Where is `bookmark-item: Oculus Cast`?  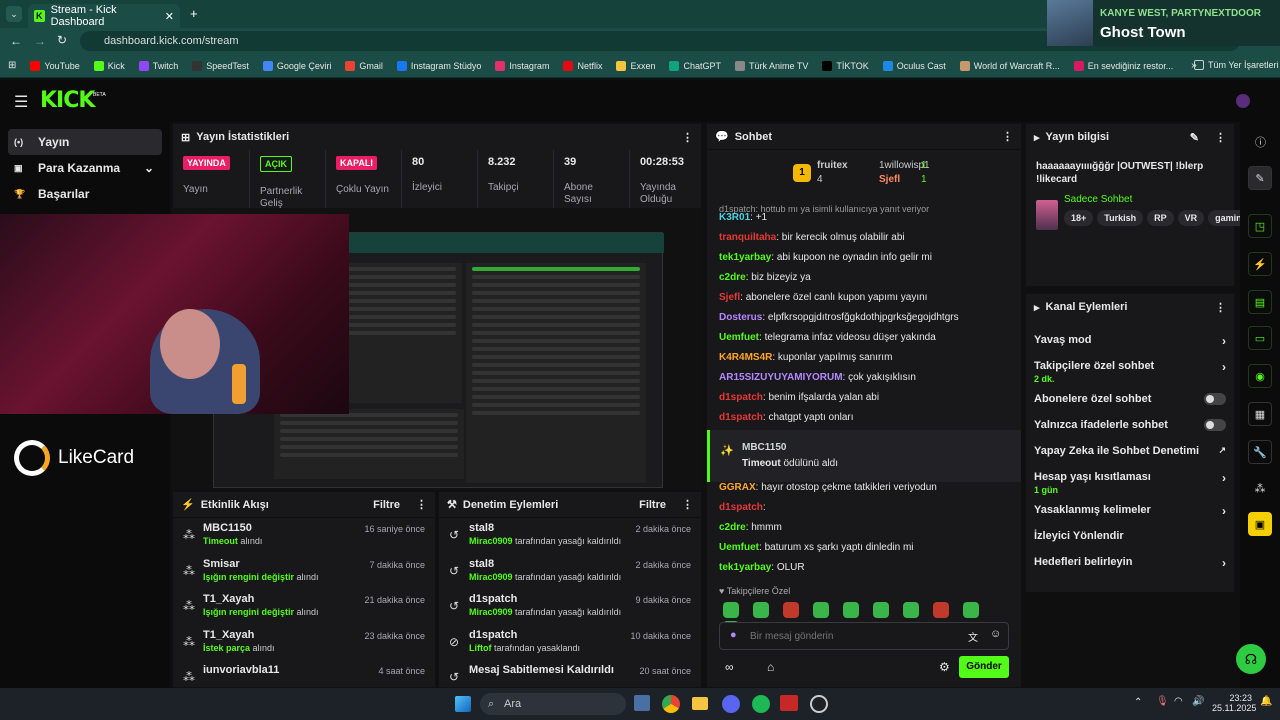 bookmark-item: Oculus Cast is located at coordinates (914, 65).